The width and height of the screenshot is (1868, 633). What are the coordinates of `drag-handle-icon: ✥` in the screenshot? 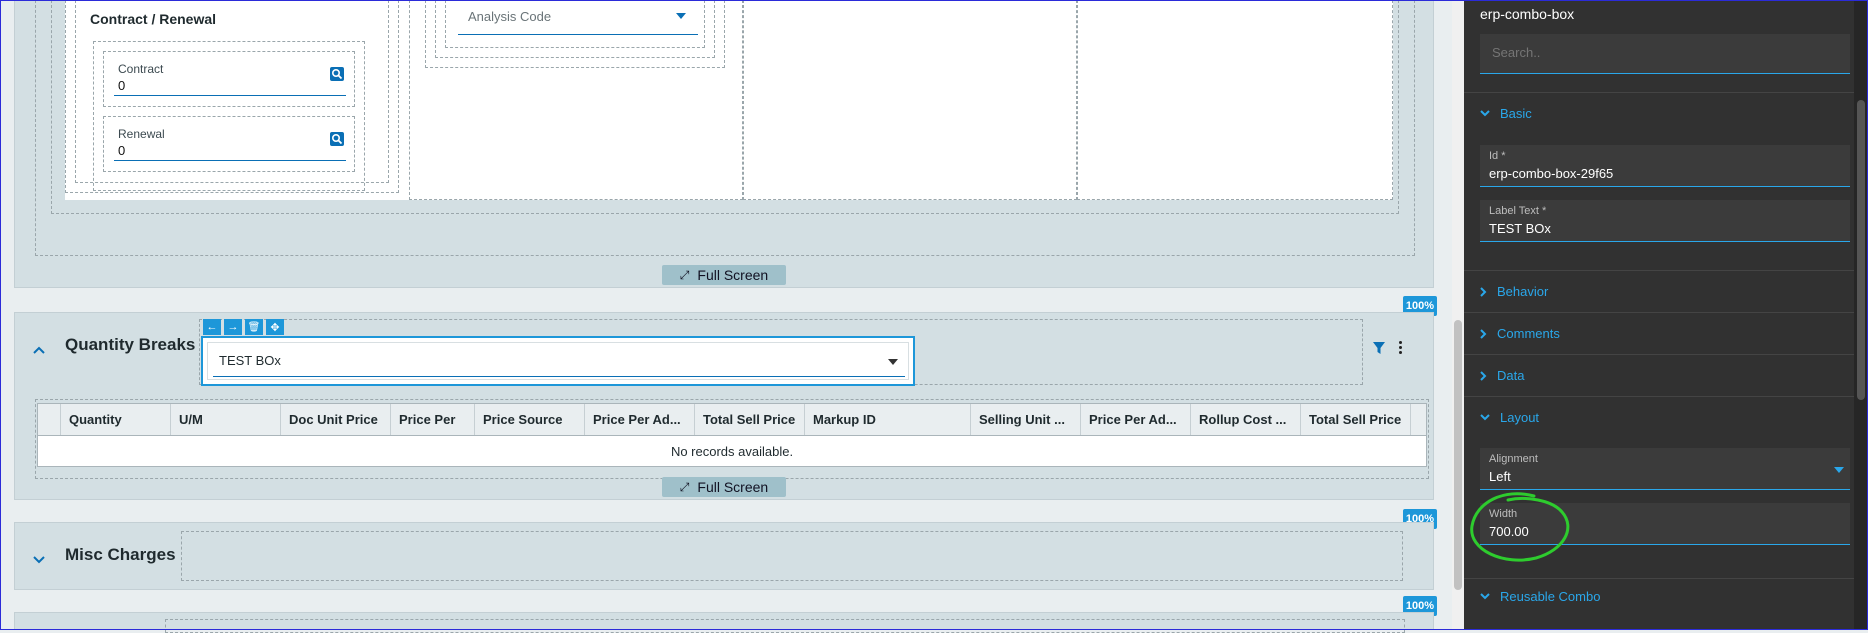 It's located at (275, 327).